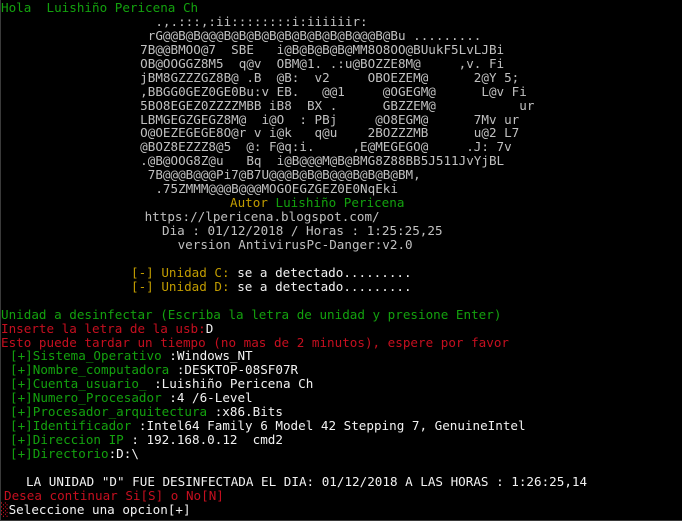  What do you see at coordinates (341, 495) in the screenshot?
I see `continue-prompt-line: Desea continuar Si[S] o No[N]` at bounding box center [341, 495].